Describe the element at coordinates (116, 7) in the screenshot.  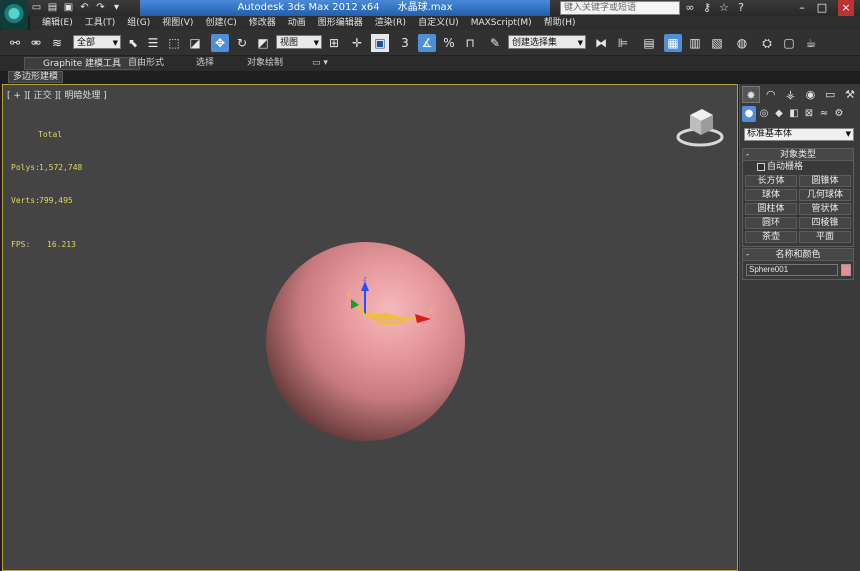
I see `customize-qat-icon: ▾` at that location.